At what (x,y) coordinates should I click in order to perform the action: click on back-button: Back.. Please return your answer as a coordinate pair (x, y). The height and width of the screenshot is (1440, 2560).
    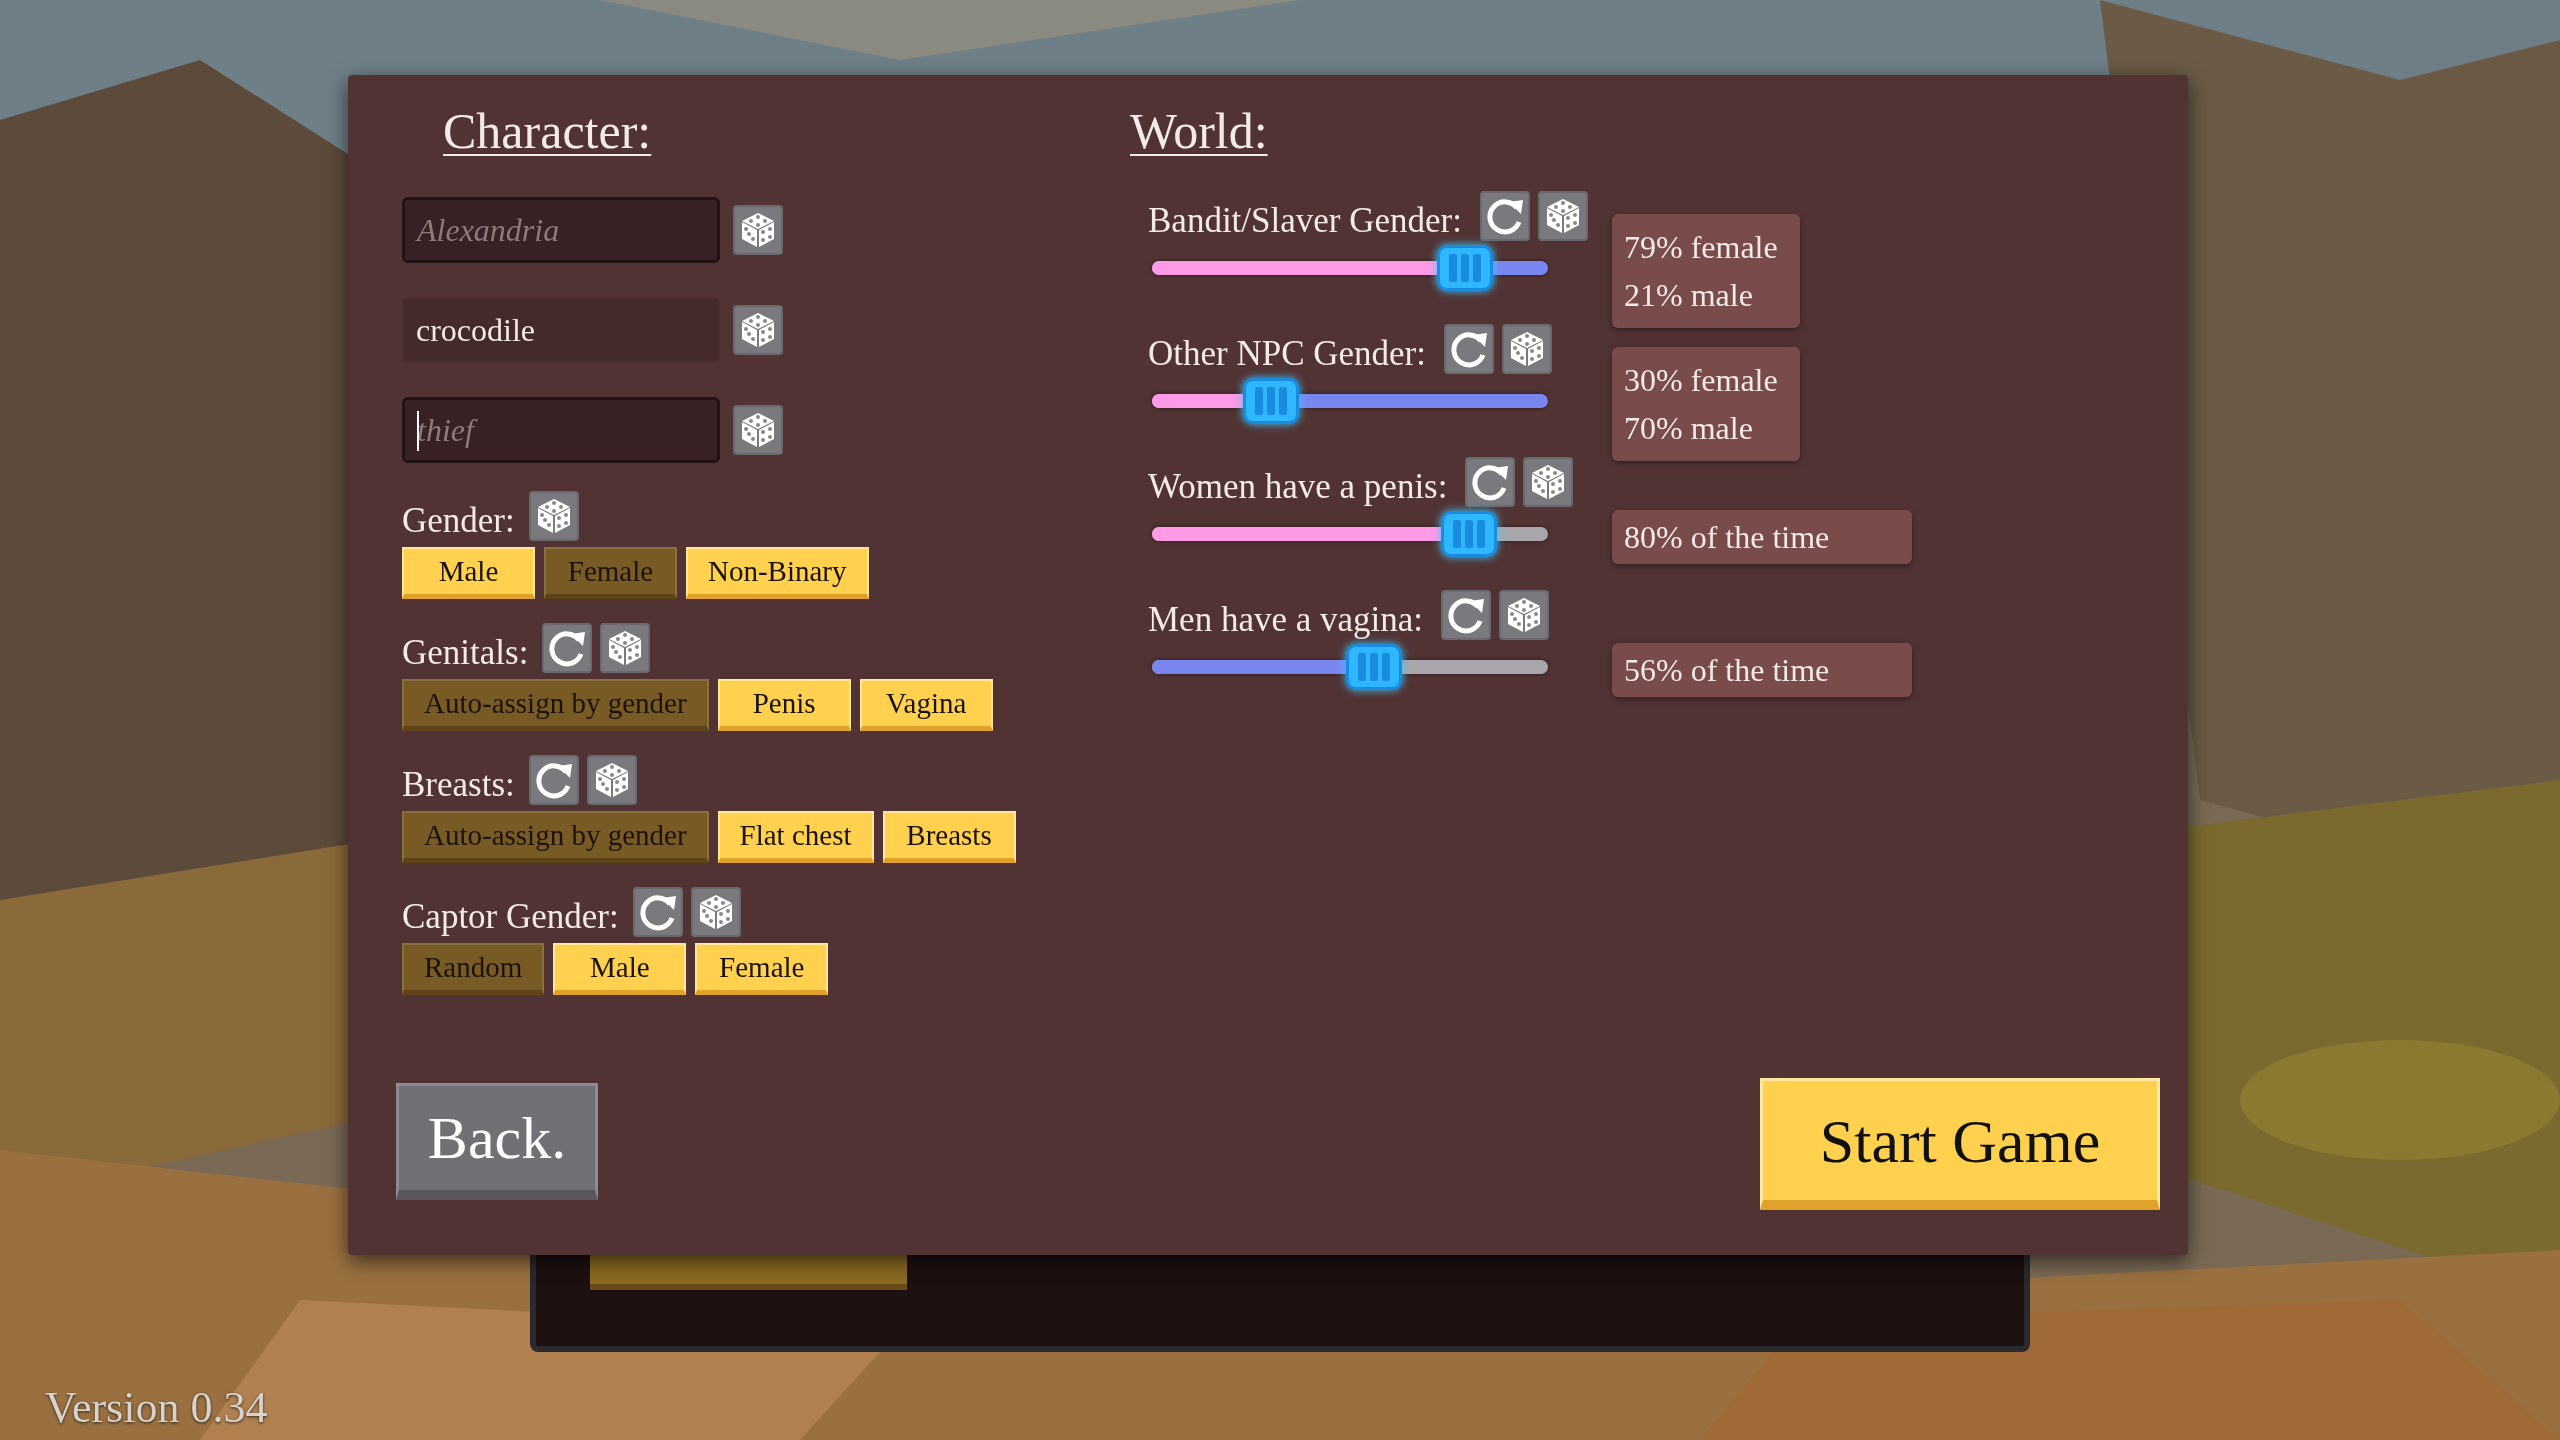
    Looking at the image, I should click on (497, 1141).